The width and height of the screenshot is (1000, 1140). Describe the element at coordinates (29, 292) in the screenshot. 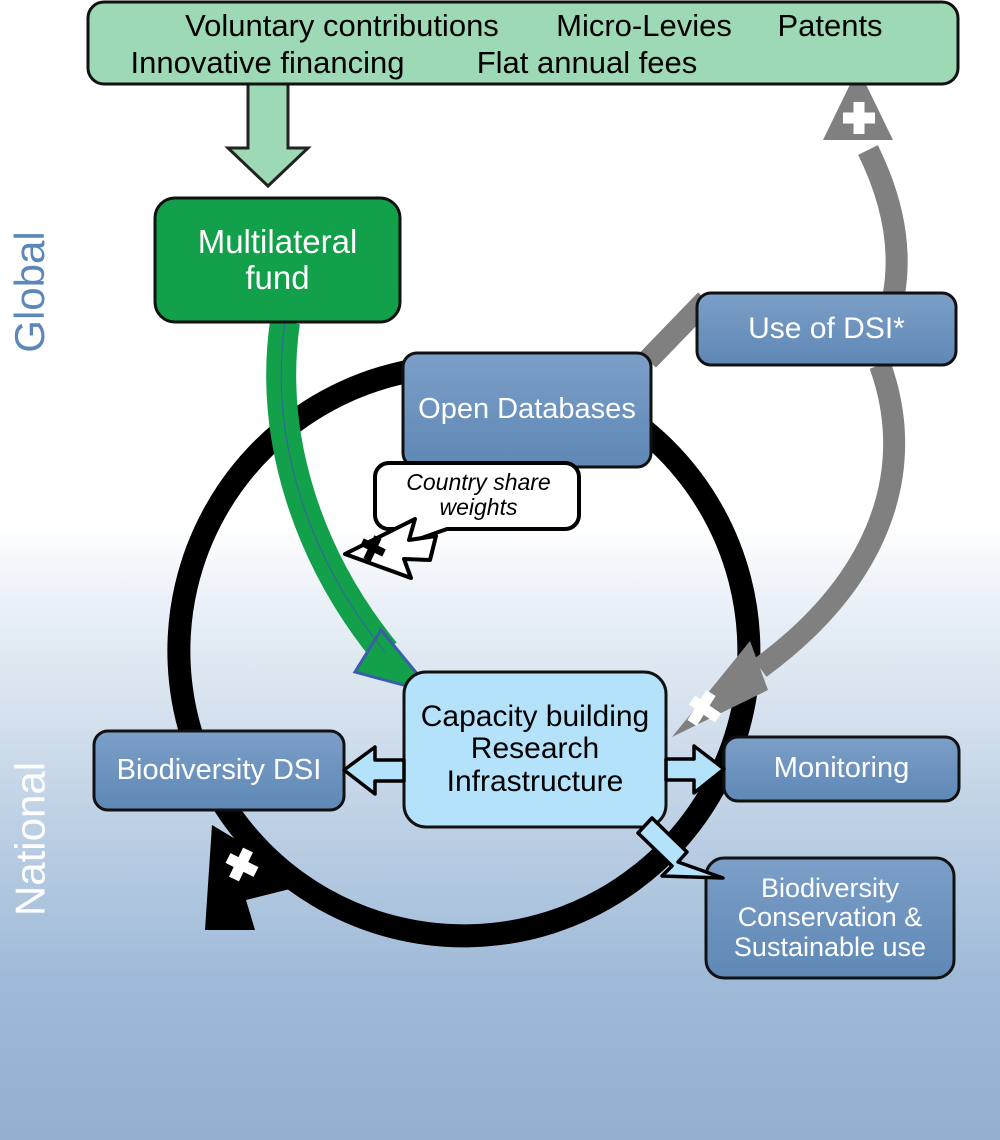

I see `zone-label-global: Global` at that location.